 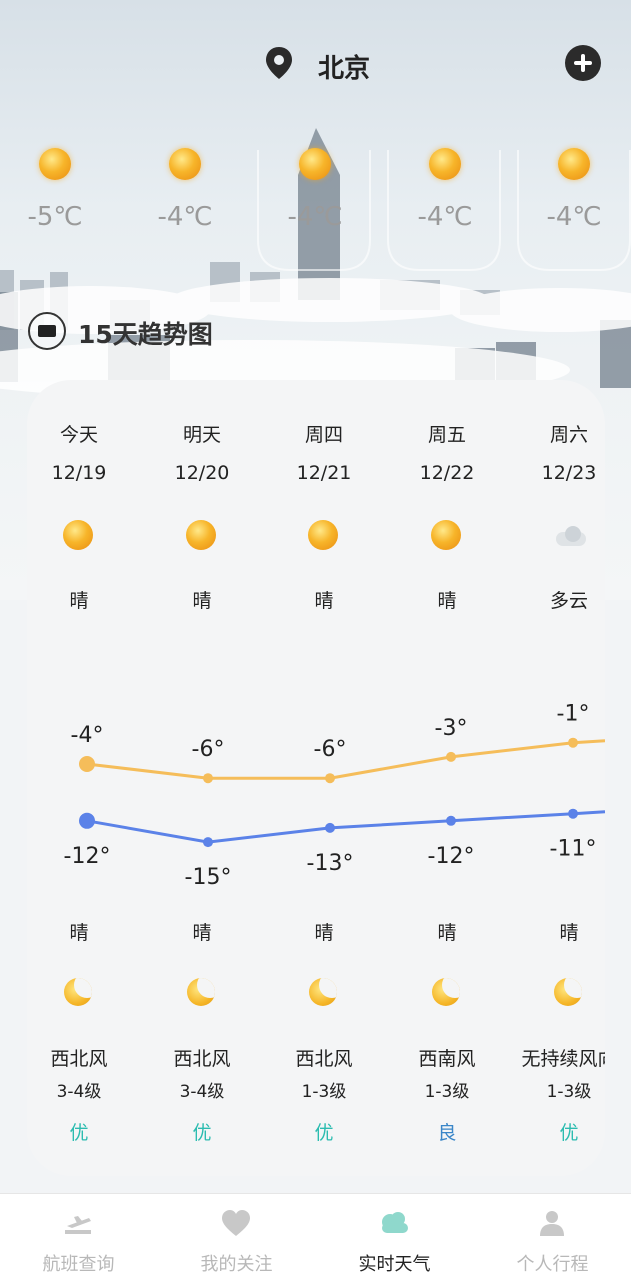 I want to click on tab-my-follows: 我的关注, so click(x=236, y=1237).